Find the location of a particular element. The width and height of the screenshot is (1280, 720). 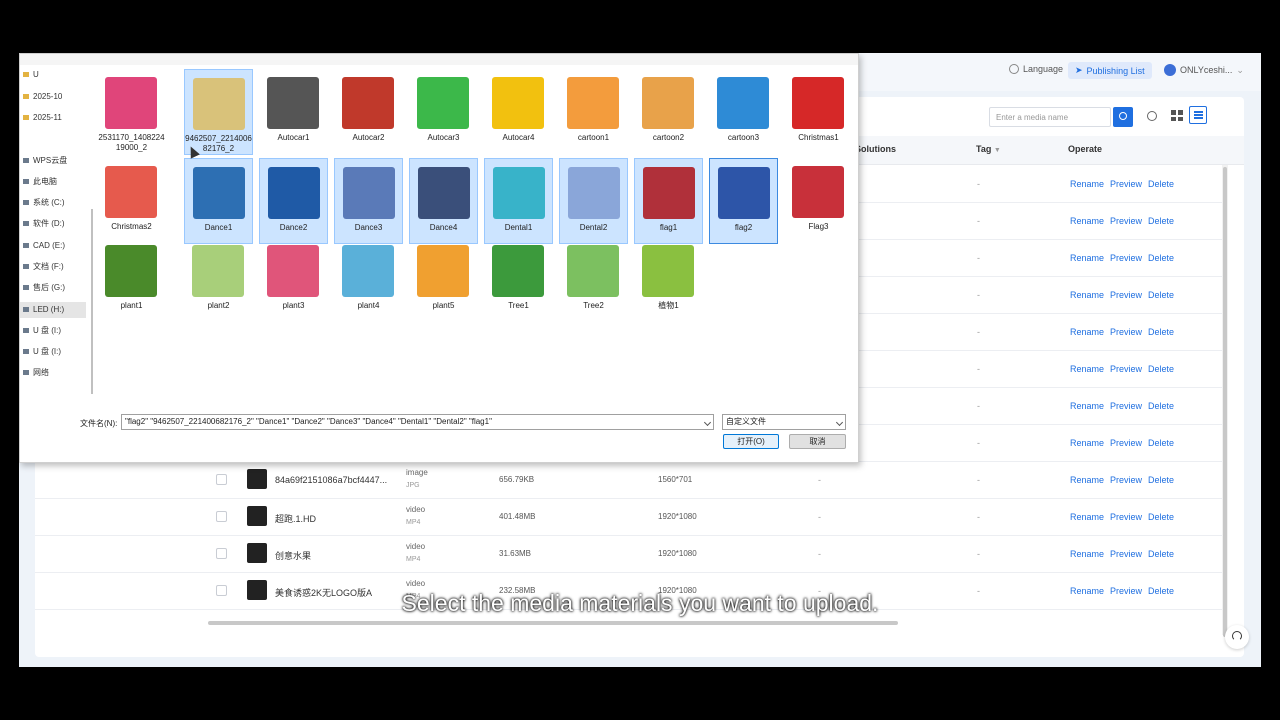

nav-item: 网络 is located at coordinates (53, 373).